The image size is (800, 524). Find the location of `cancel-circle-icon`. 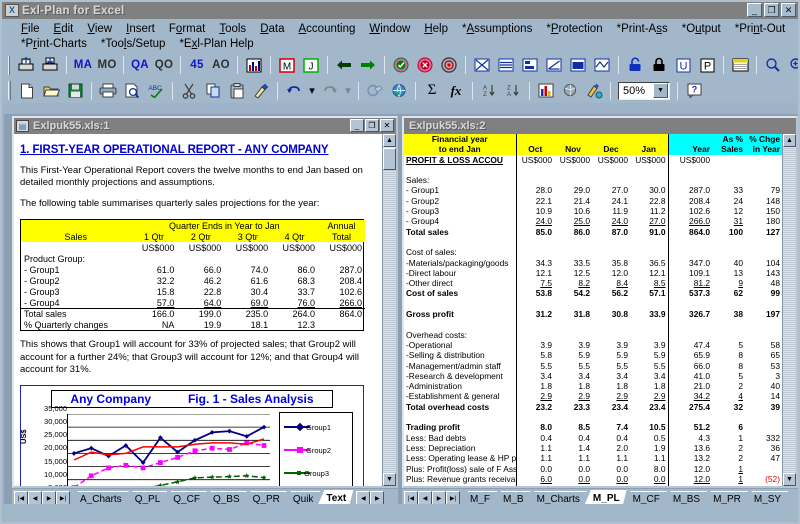

cancel-circle-icon is located at coordinates (425, 65).